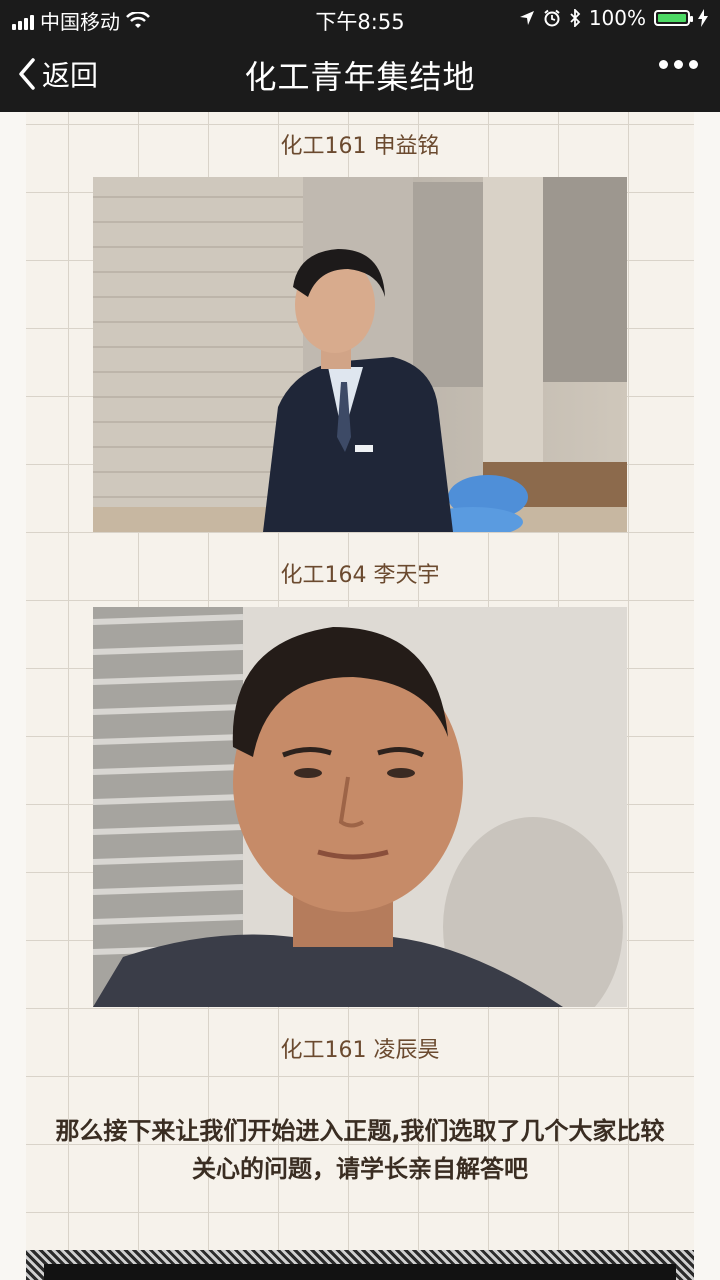 Image resolution: width=720 pixels, height=1280 pixels. I want to click on page-margin-left, so click(13, 696).